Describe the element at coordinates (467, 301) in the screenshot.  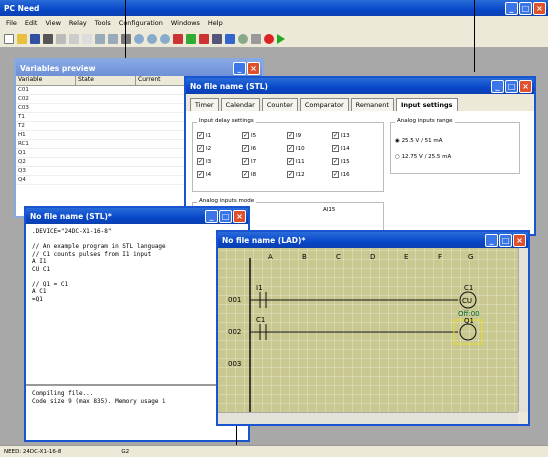
I see `coil-type: CU` at that location.